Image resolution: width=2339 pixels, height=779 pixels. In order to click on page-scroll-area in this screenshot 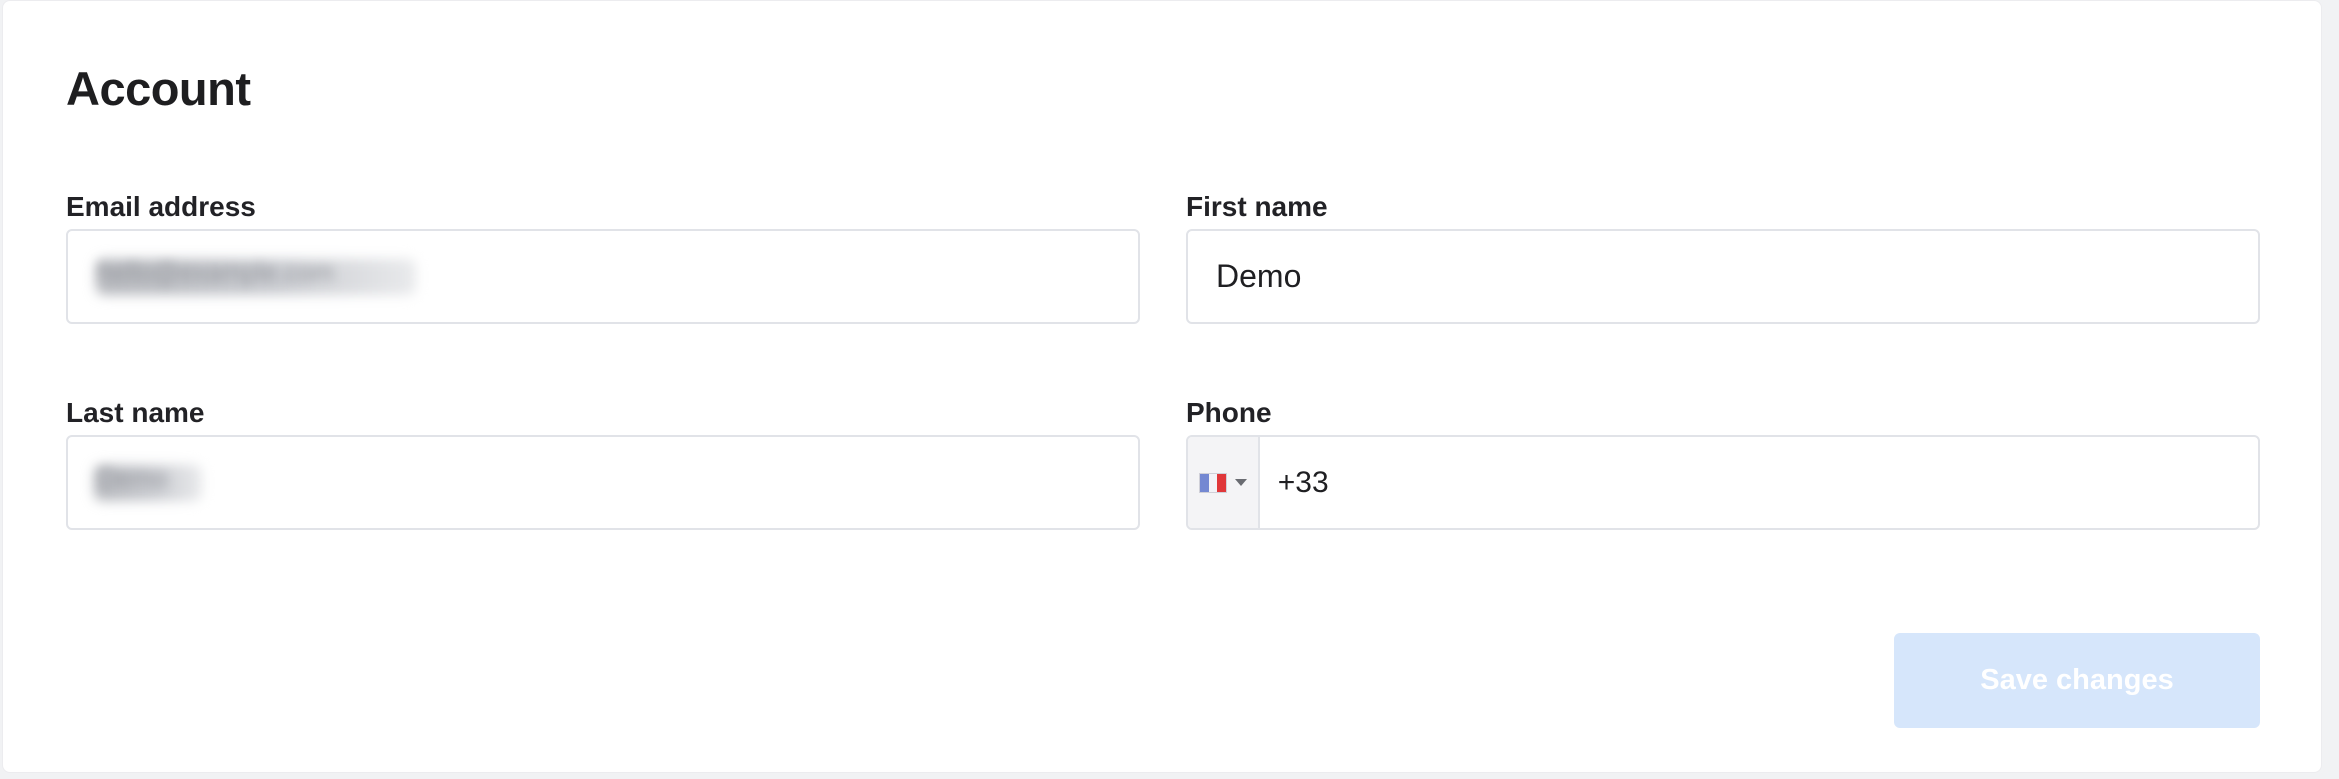, I will do `click(2332, 389)`.